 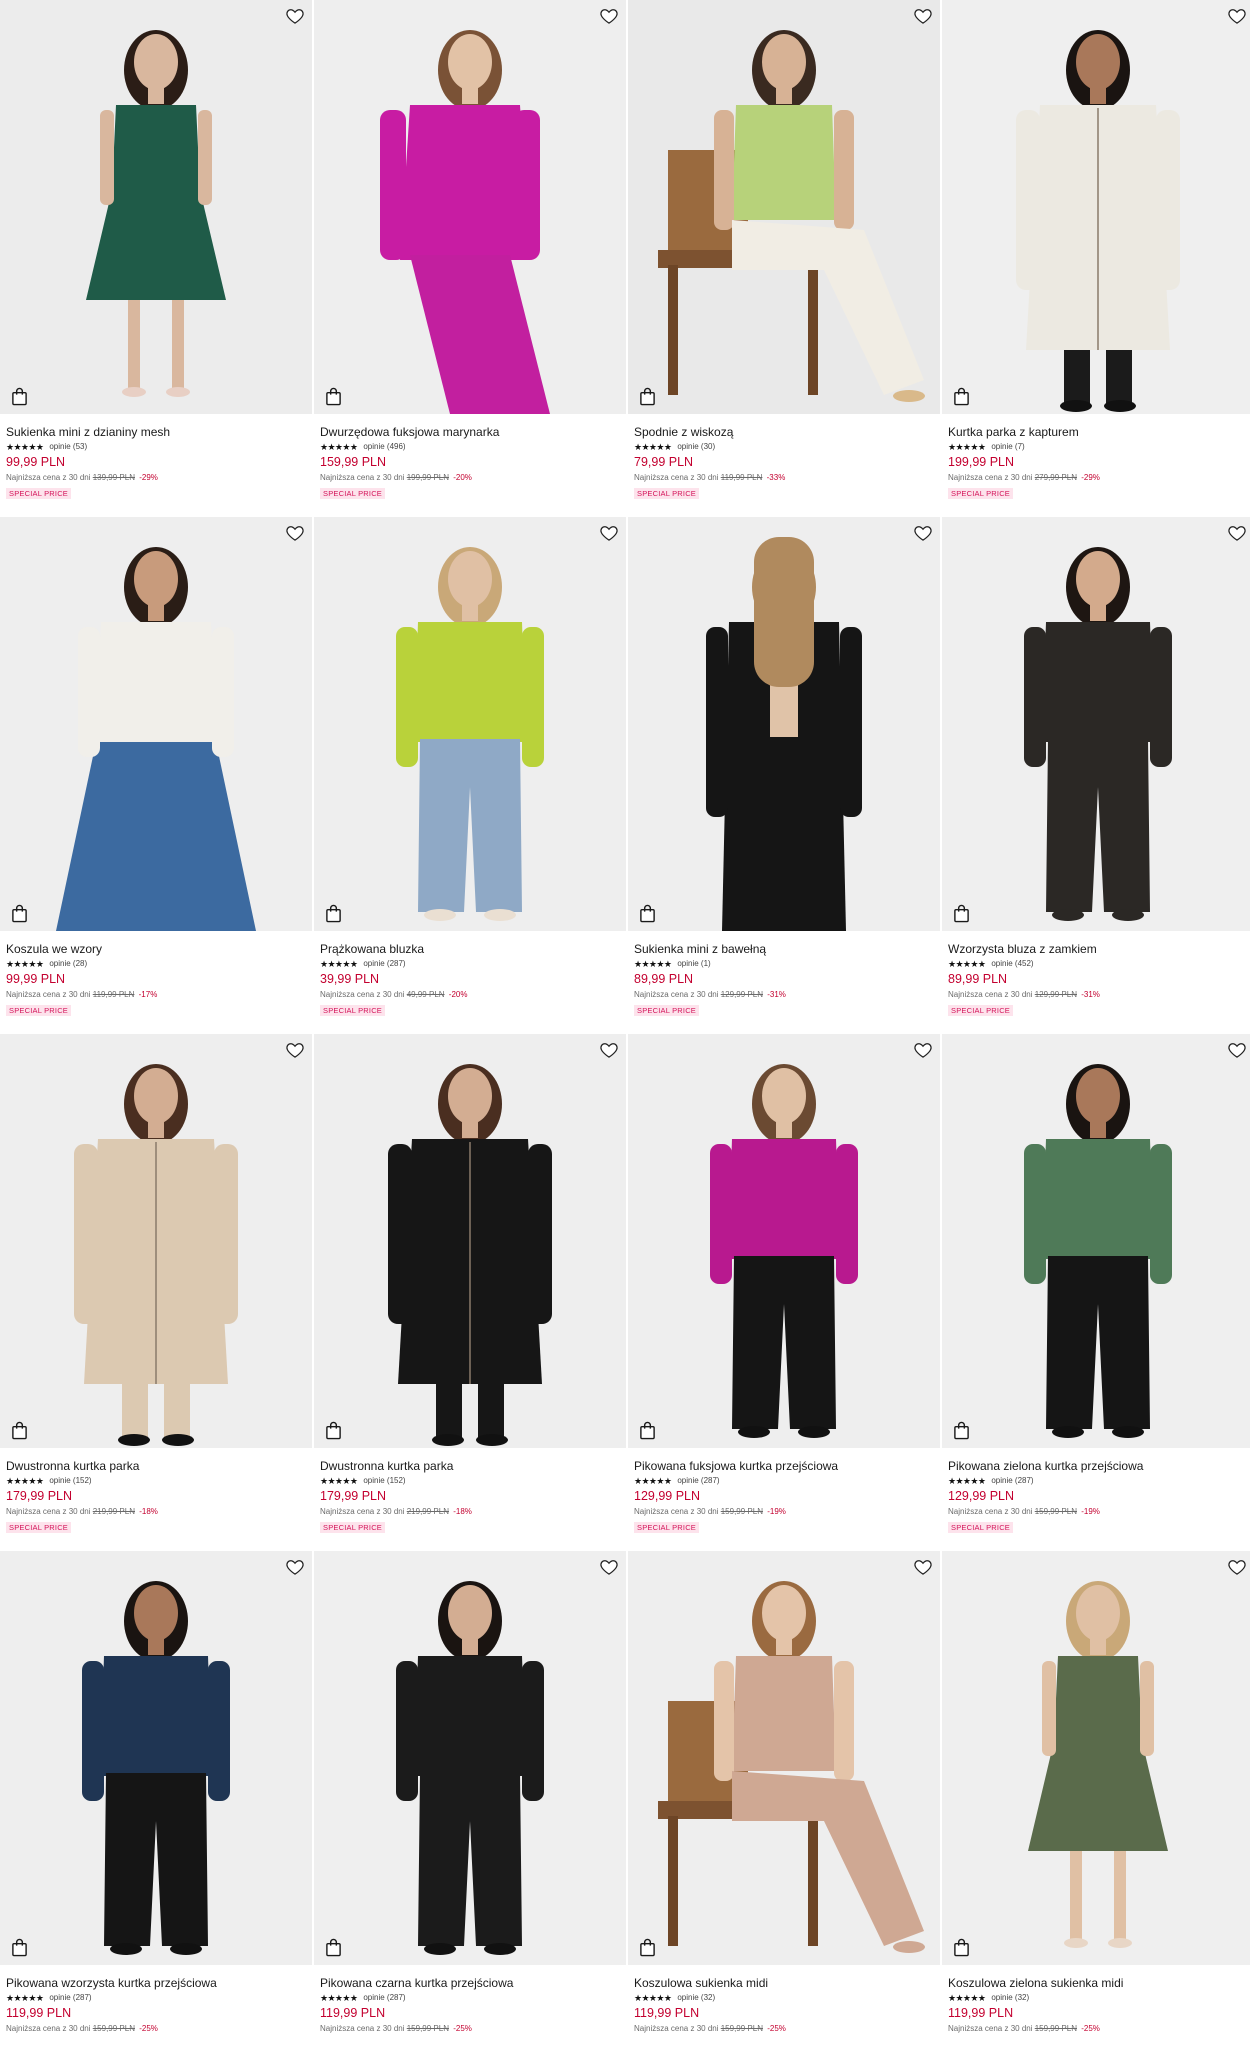 I want to click on review-count: opinie (496), so click(x=384, y=447).